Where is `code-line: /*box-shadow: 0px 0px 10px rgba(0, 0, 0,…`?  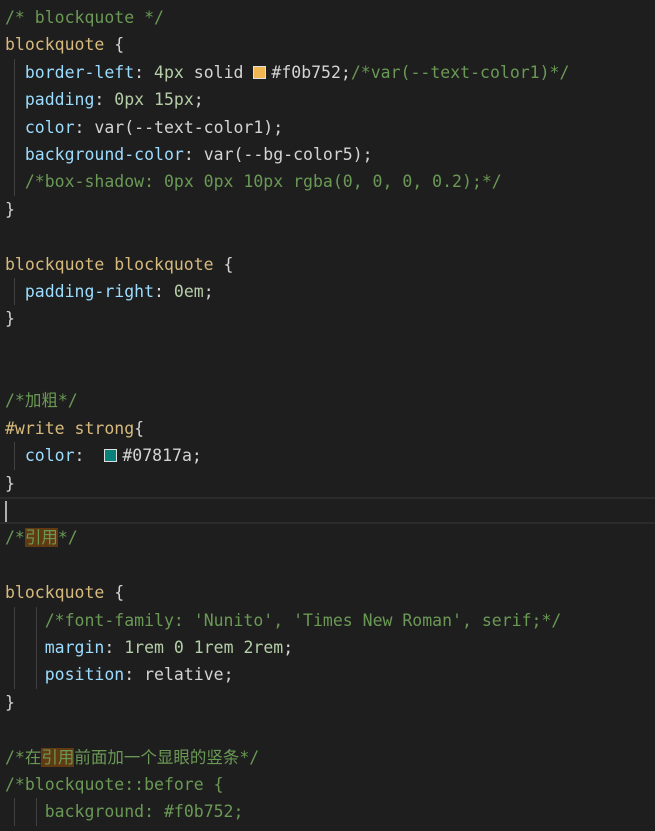 code-line: /*box-shadow: 0px 0px 10px rgba(0, 0, 0,… is located at coordinates (327, 182).